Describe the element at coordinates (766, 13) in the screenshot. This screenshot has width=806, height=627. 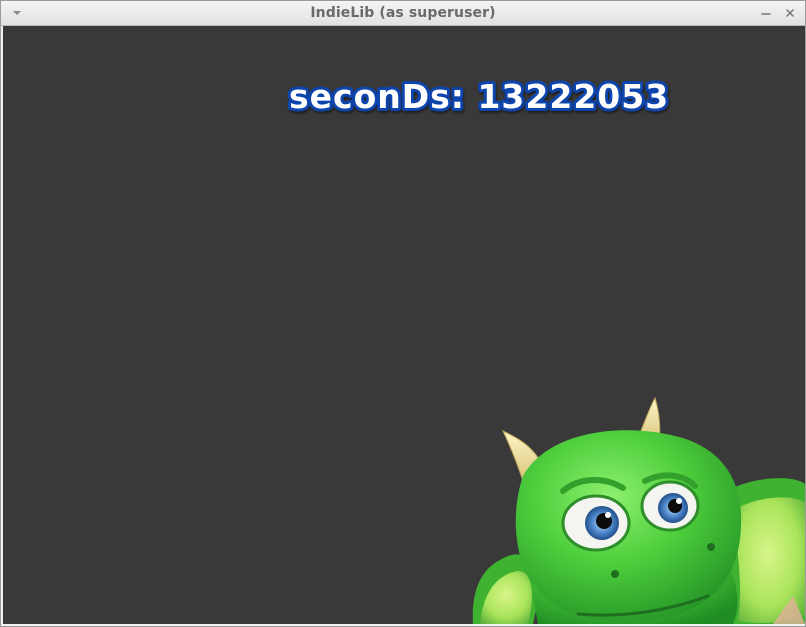
I see `minimize-icon` at that location.